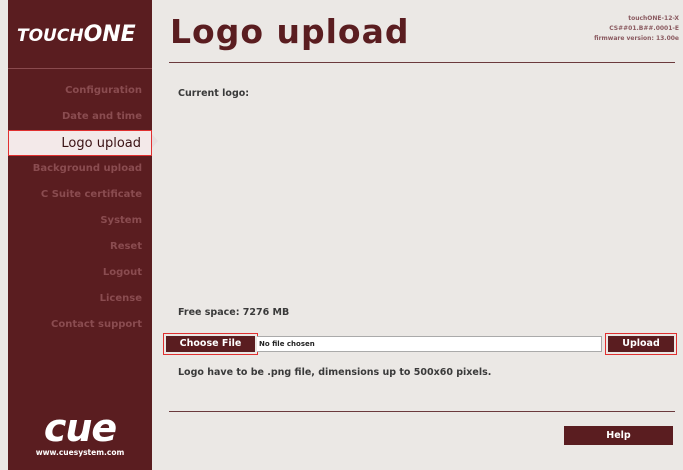  What do you see at coordinates (80, 143) in the screenshot?
I see `sidebar-item-logo-upload: Logo upload` at bounding box center [80, 143].